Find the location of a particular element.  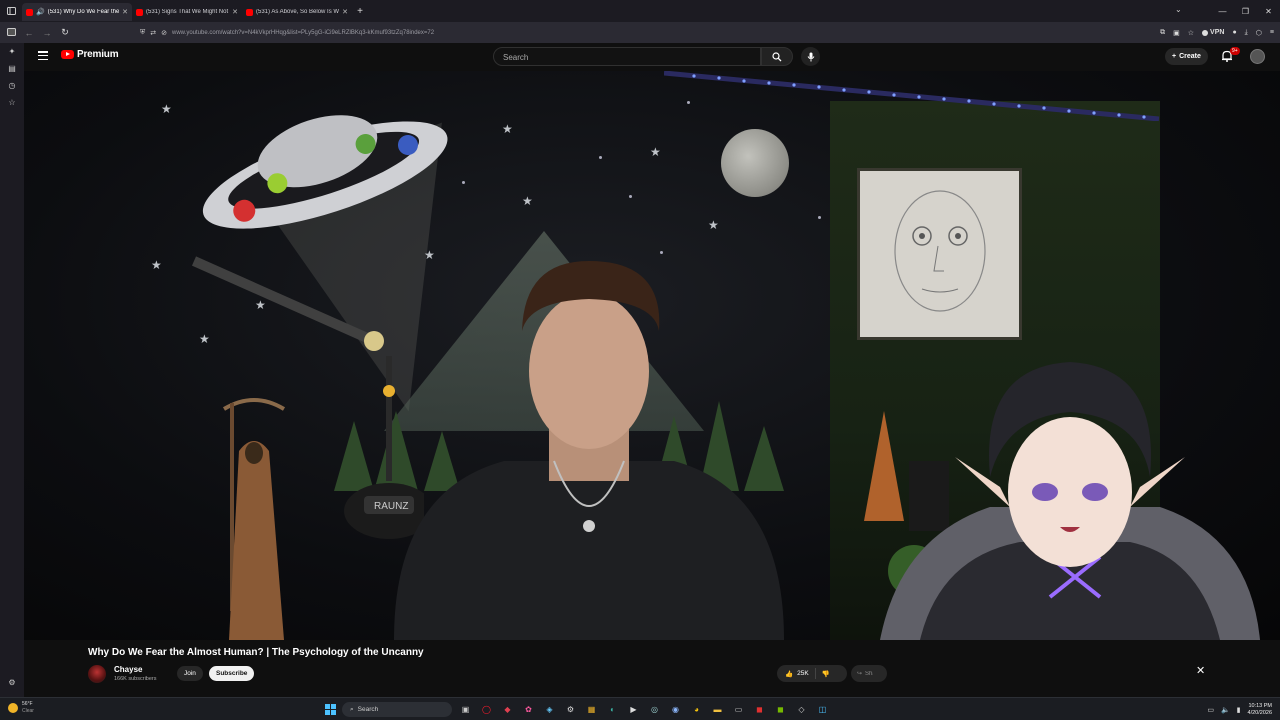

app-icon: ◫ is located at coordinates (822, 709).